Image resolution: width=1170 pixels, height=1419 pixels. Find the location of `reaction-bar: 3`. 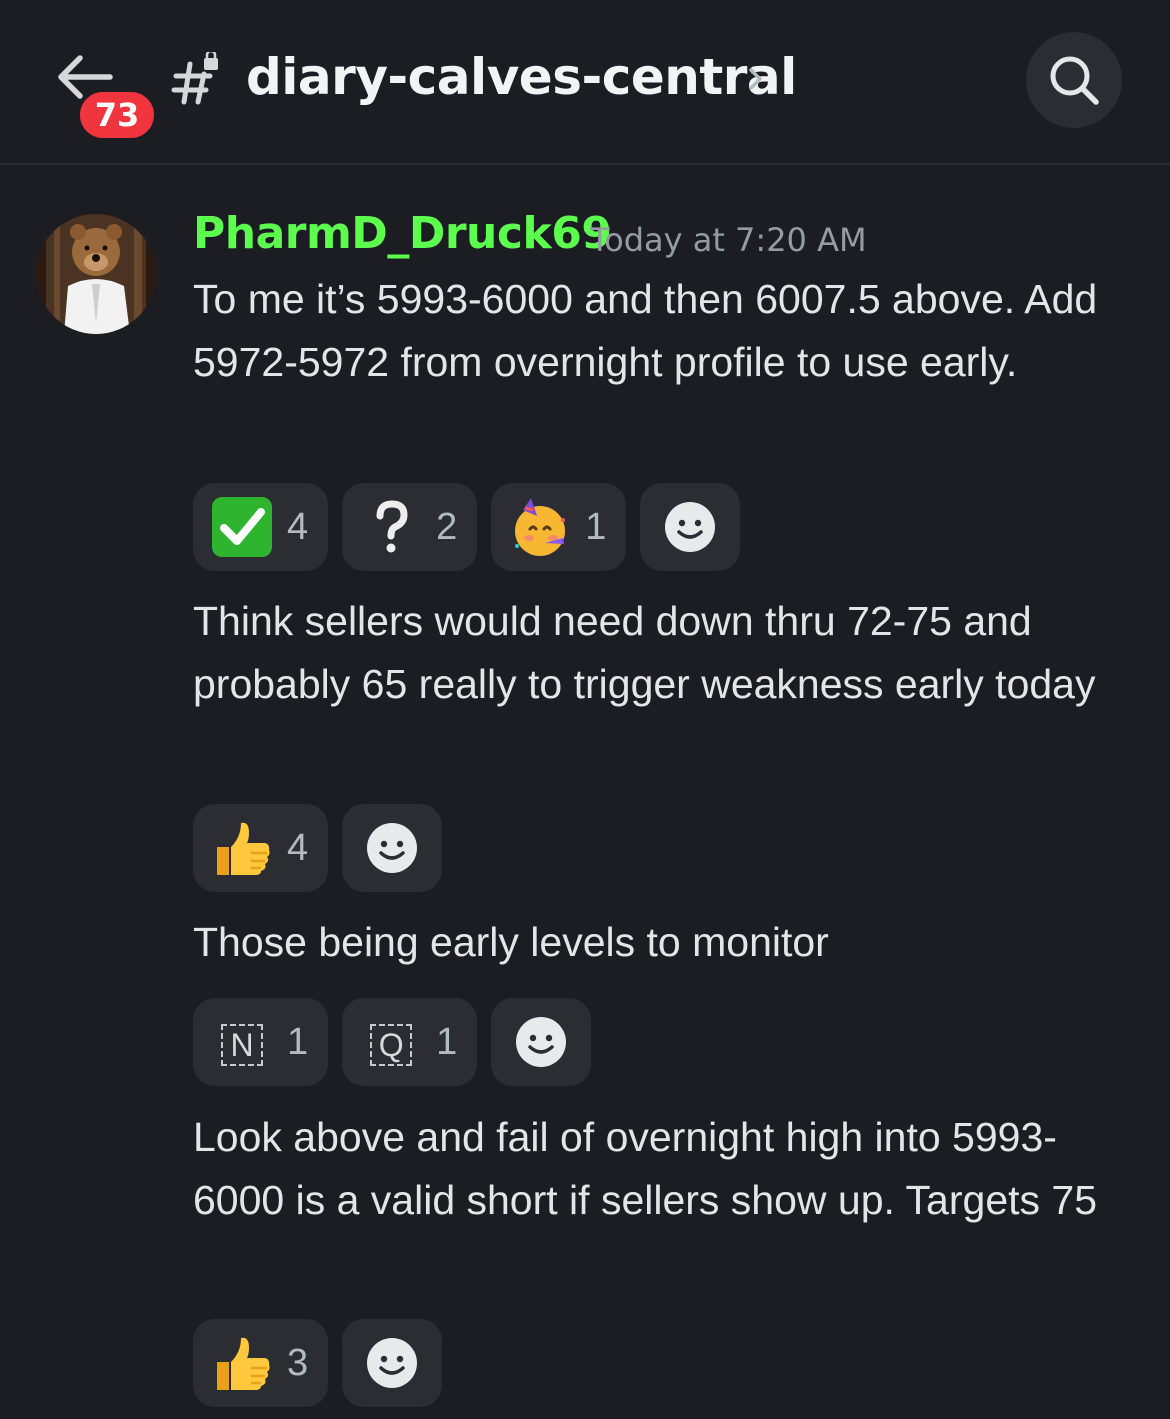

reaction-bar: 3 is located at coordinates (318, 1363).